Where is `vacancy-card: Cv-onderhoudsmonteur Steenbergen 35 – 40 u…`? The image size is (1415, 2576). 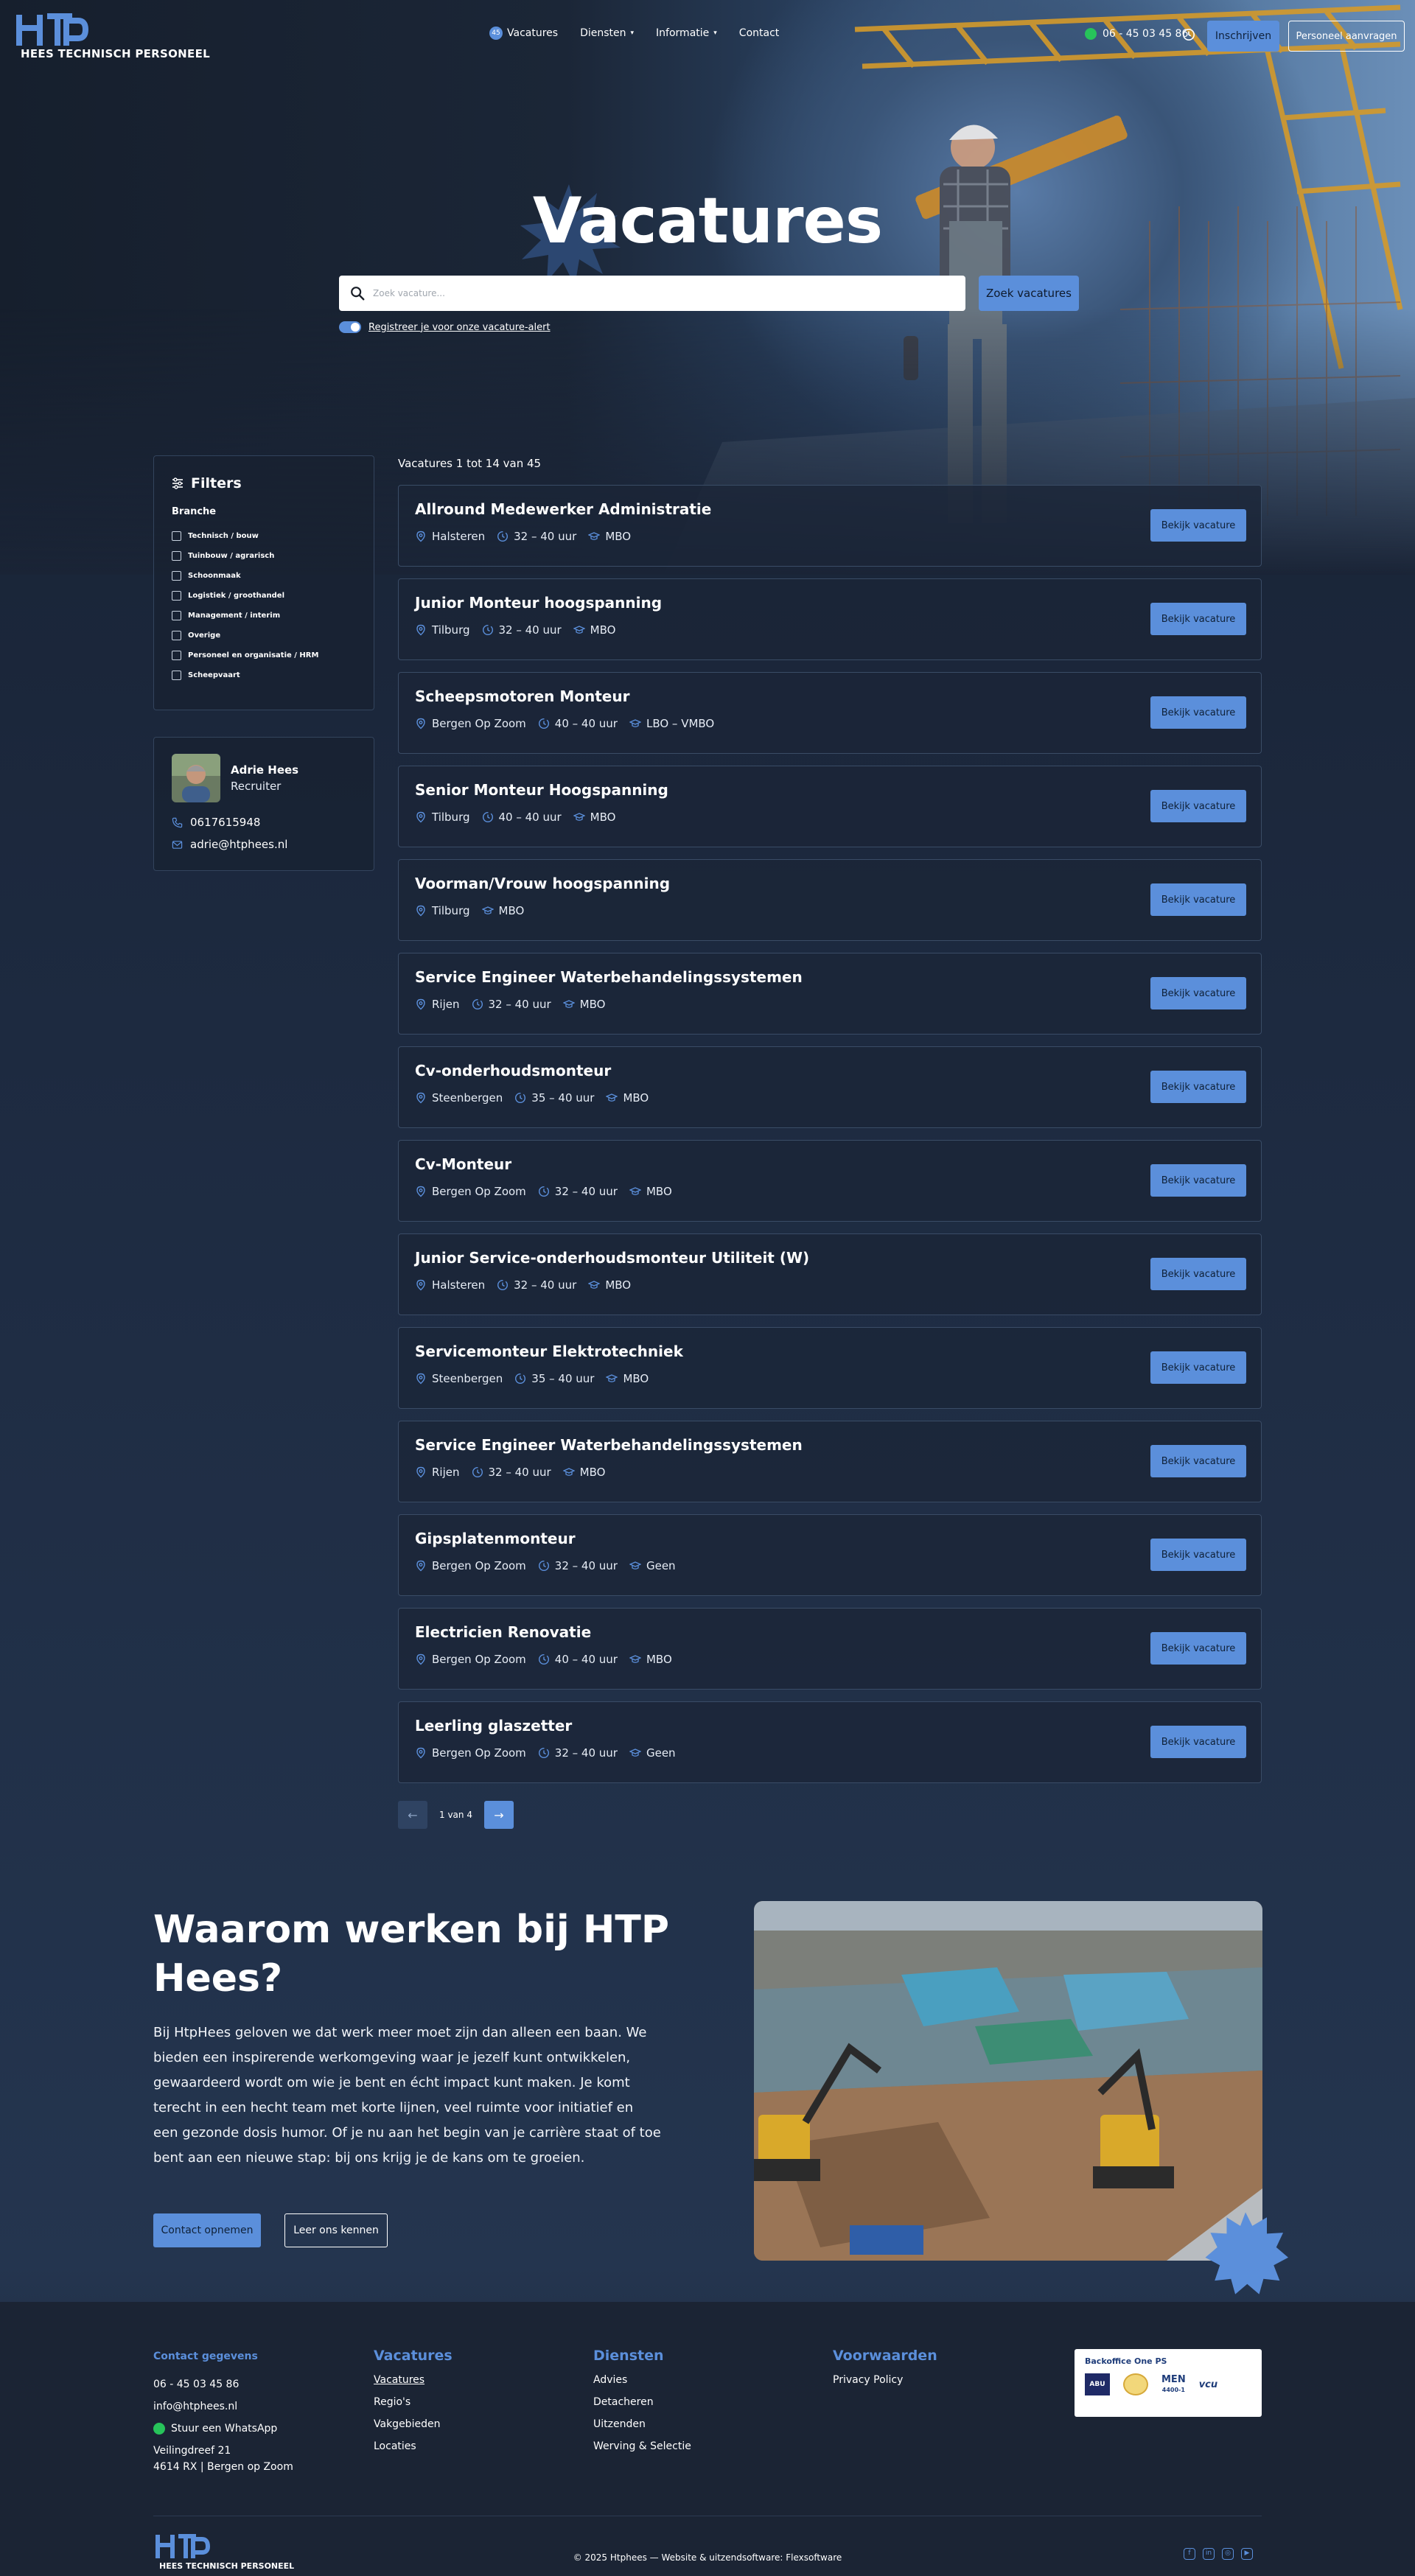 vacancy-card: Cv-onderhoudsmonteur Steenbergen 35 – 40 u… is located at coordinates (830, 1087).